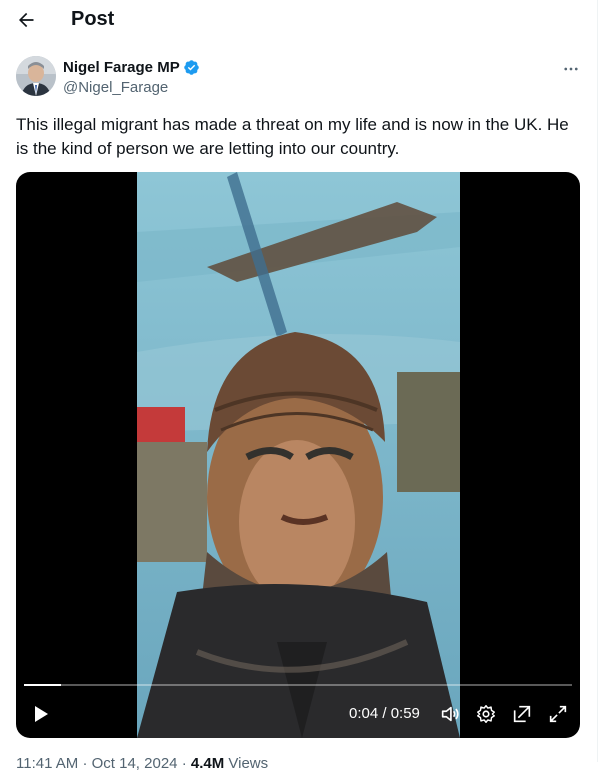 This screenshot has width=598, height=772. I want to click on volume-icon, so click(450, 714).